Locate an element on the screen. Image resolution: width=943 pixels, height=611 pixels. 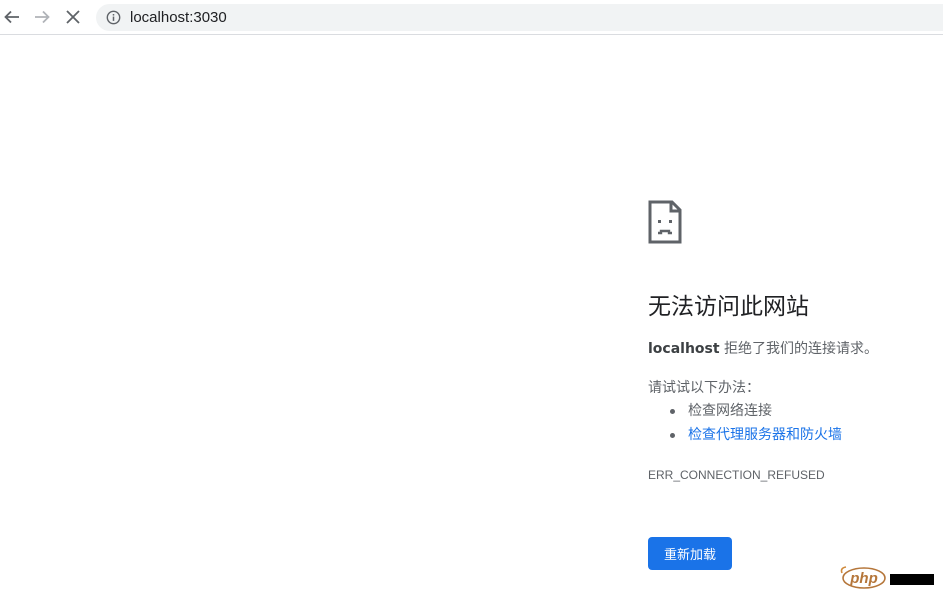
forward-button is located at coordinates (42, 17).